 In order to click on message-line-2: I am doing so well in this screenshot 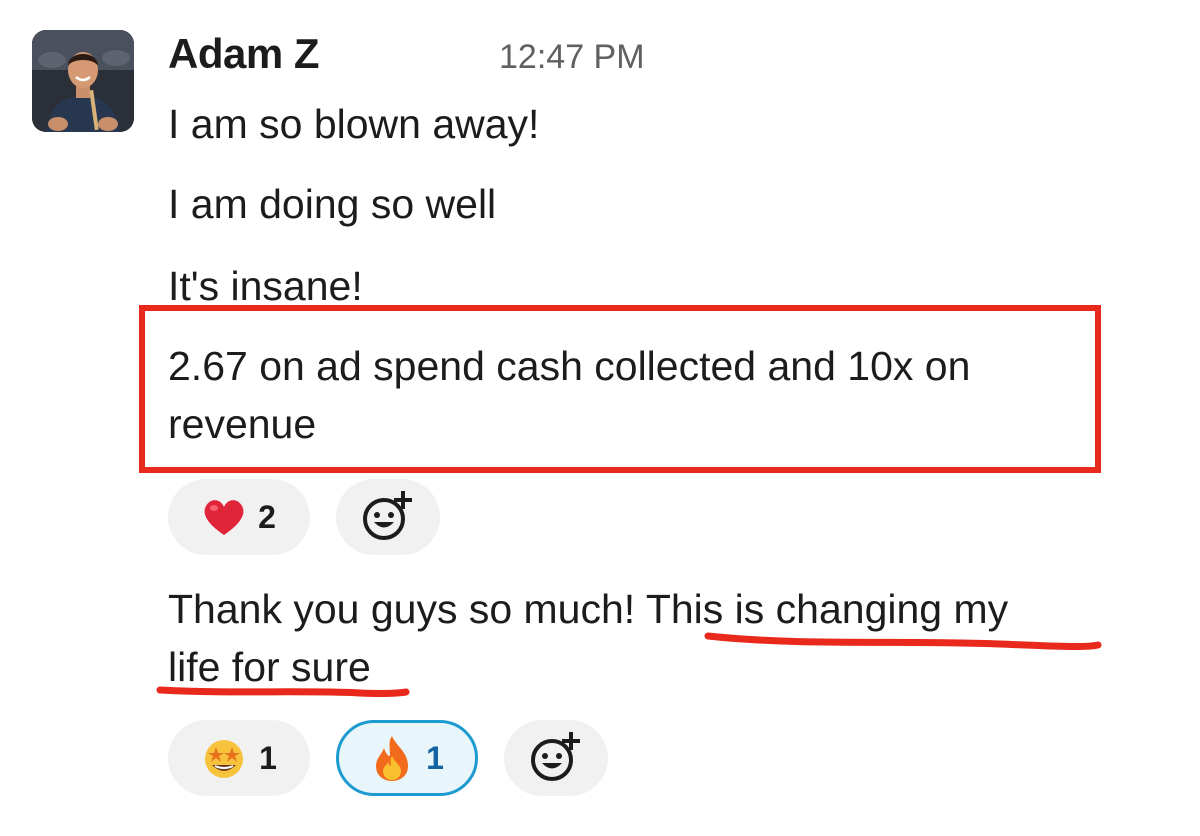, I will do `click(332, 204)`.